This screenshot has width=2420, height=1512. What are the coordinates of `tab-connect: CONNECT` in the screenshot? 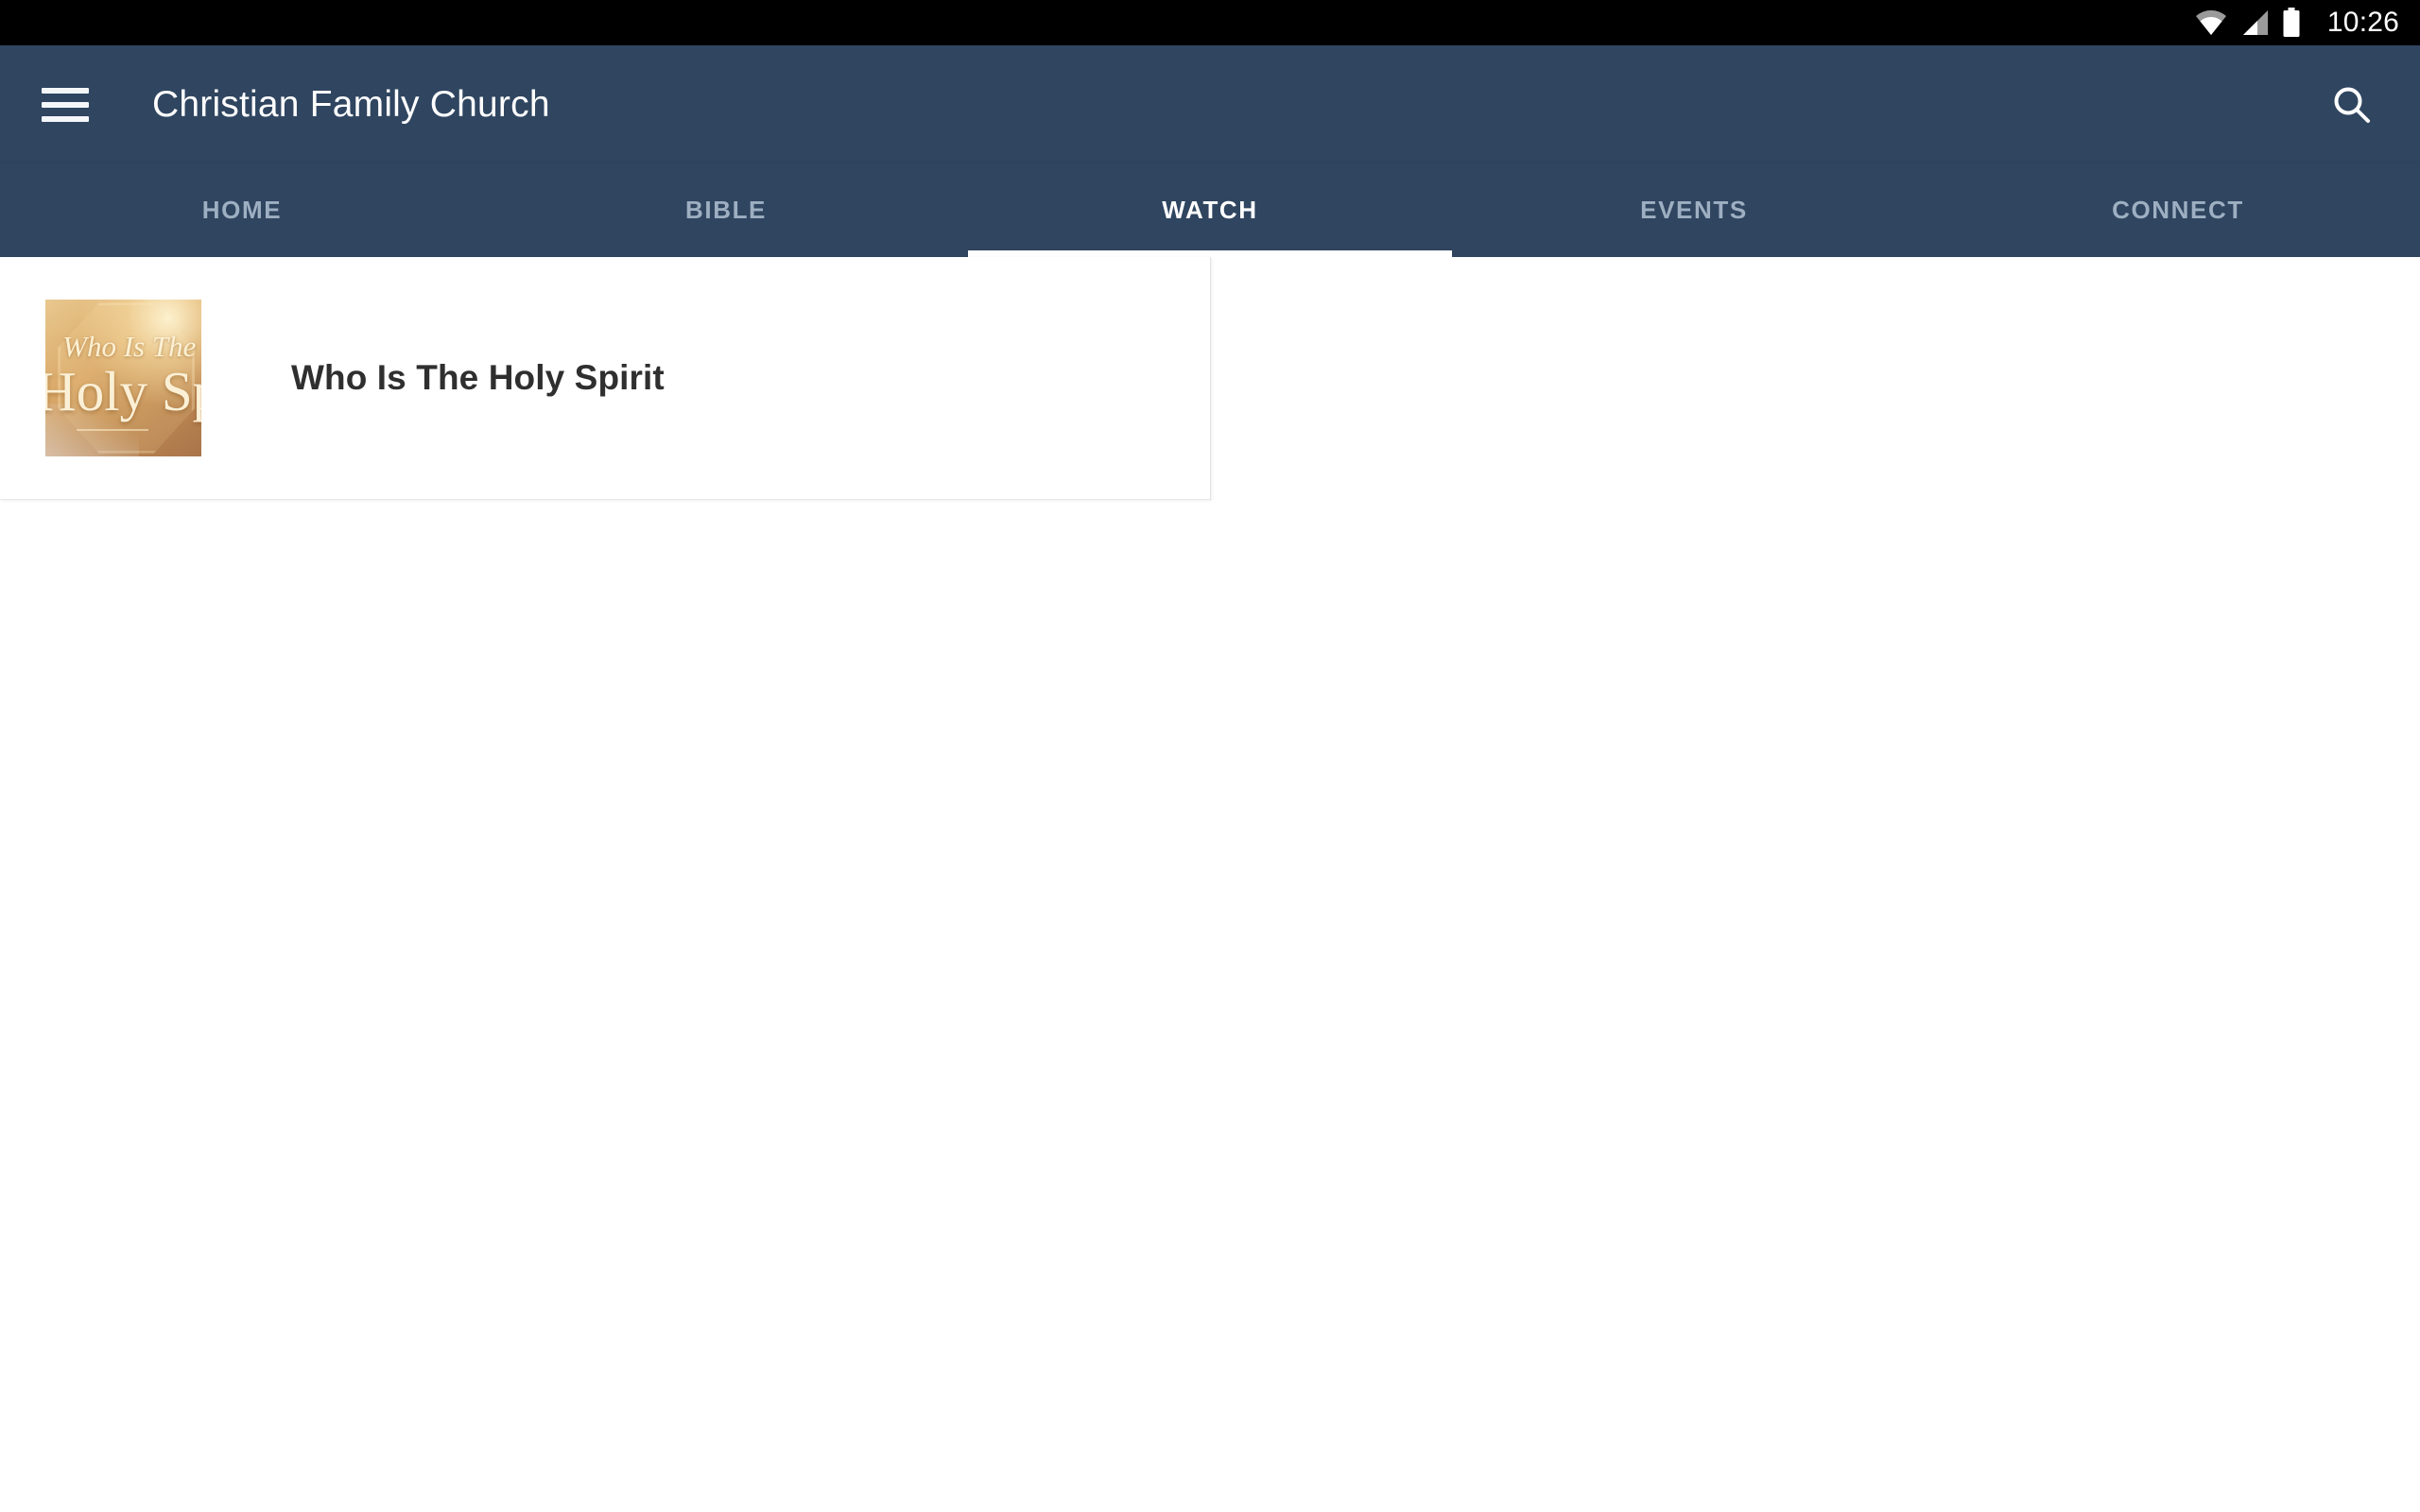 It's located at (2178, 210).